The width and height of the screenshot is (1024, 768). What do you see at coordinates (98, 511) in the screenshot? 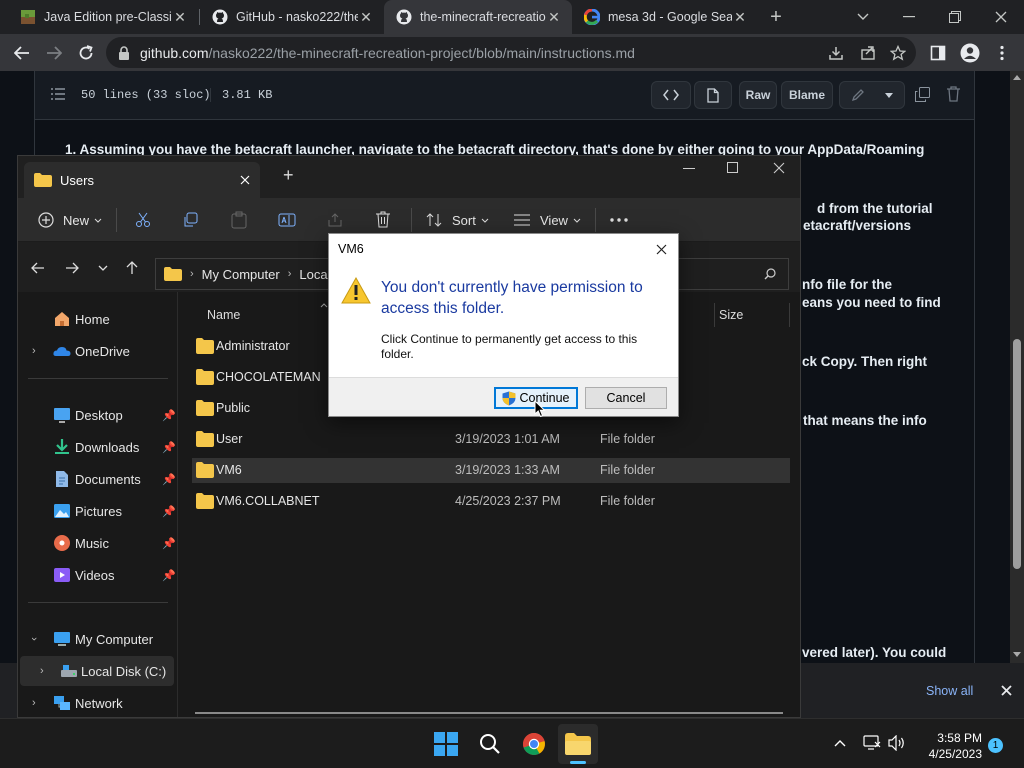
I see `nav-pictures: Pictures 📌` at bounding box center [98, 511].